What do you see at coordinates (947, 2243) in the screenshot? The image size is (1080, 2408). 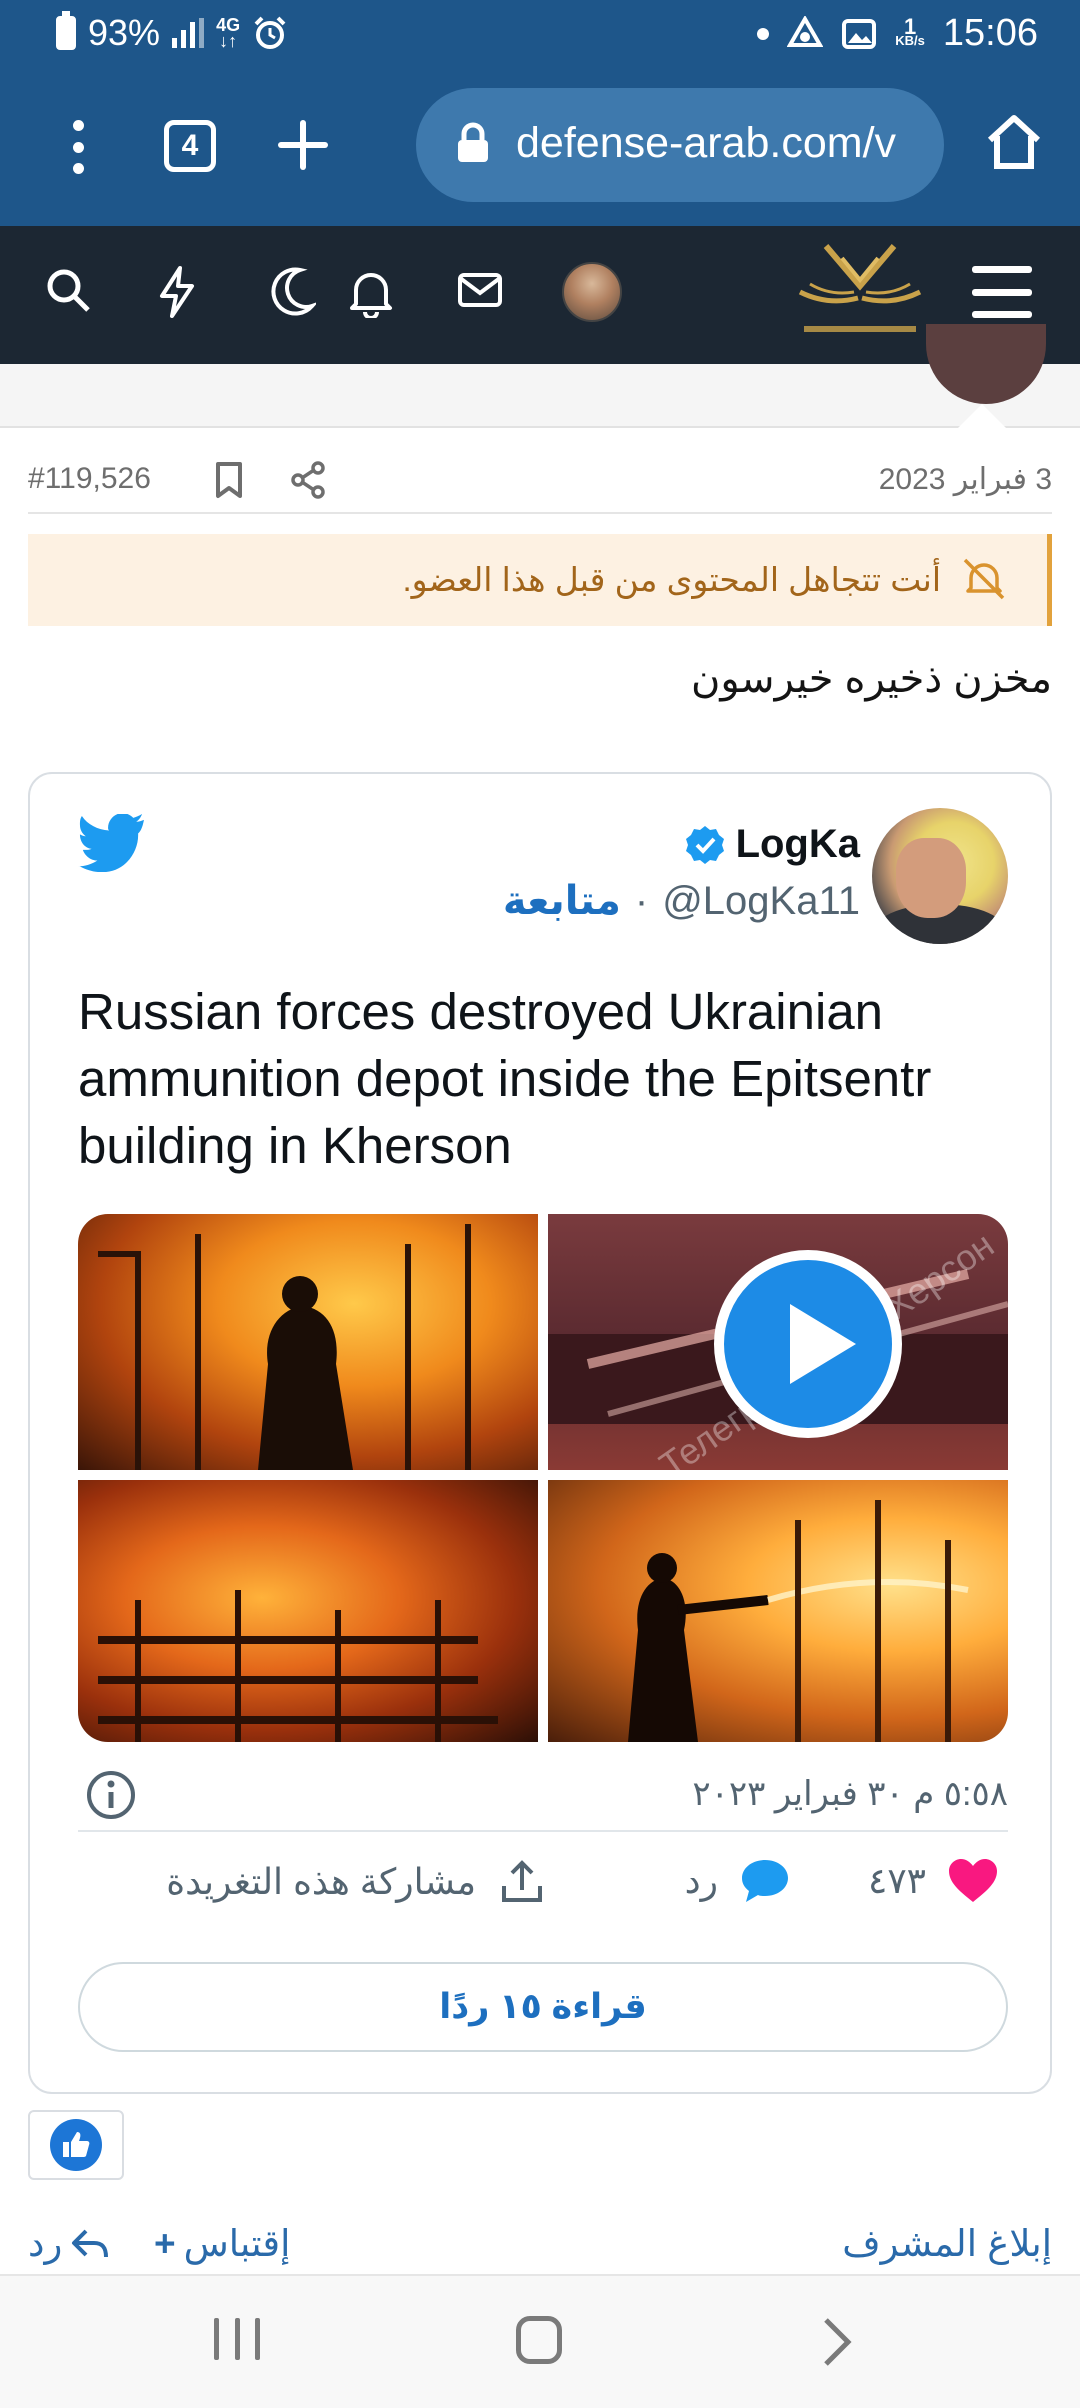 I see `report-link: إبلاغ المشرف` at bounding box center [947, 2243].